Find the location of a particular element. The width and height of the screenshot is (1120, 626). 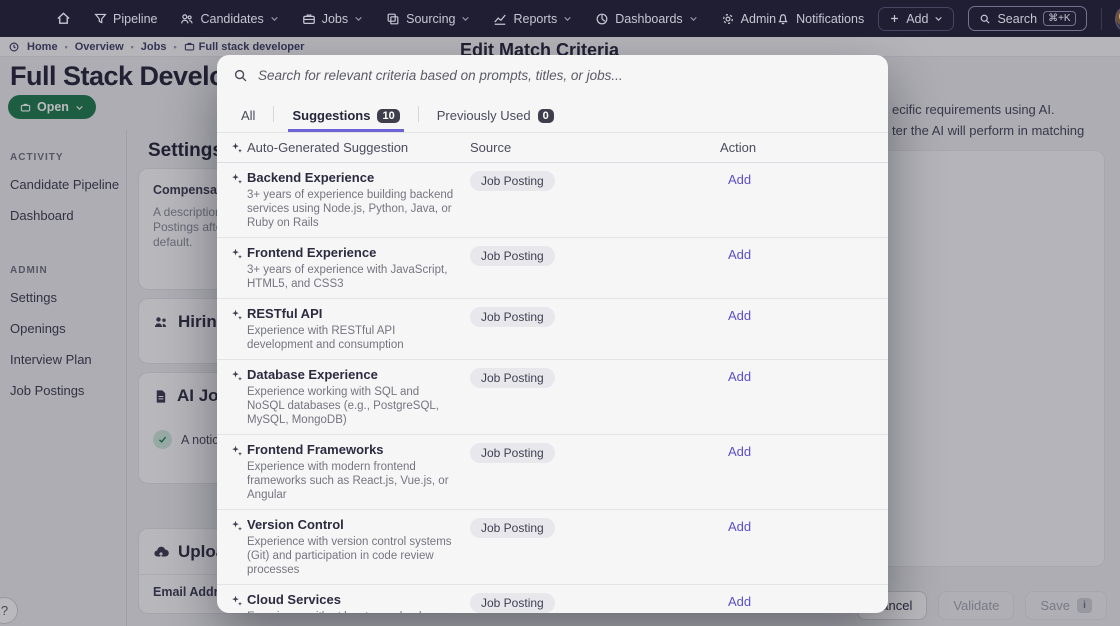

header-suggestion: Auto-Generated Suggestion is located at coordinates (328, 147).